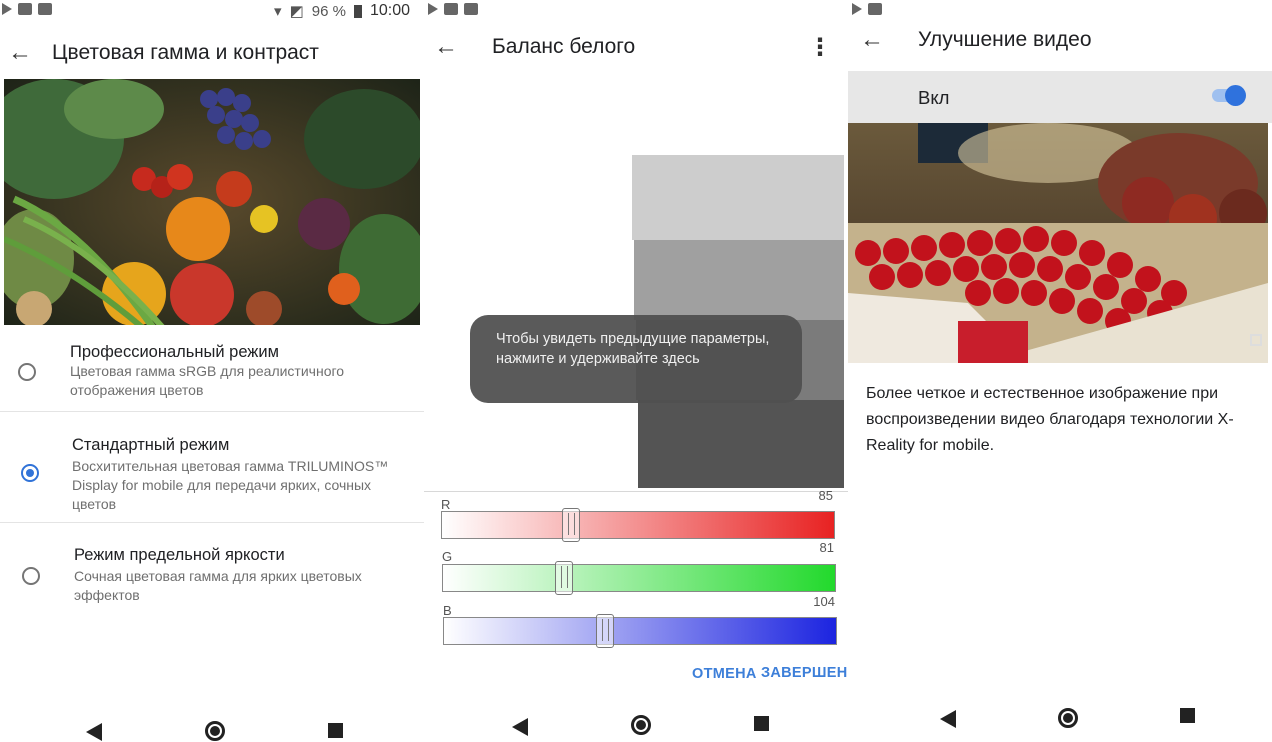 The width and height of the screenshot is (1272, 742). What do you see at coordinates (446, 504) in the screenshot?
I see `slider-label-r: R` at bounding box center [446, 504].